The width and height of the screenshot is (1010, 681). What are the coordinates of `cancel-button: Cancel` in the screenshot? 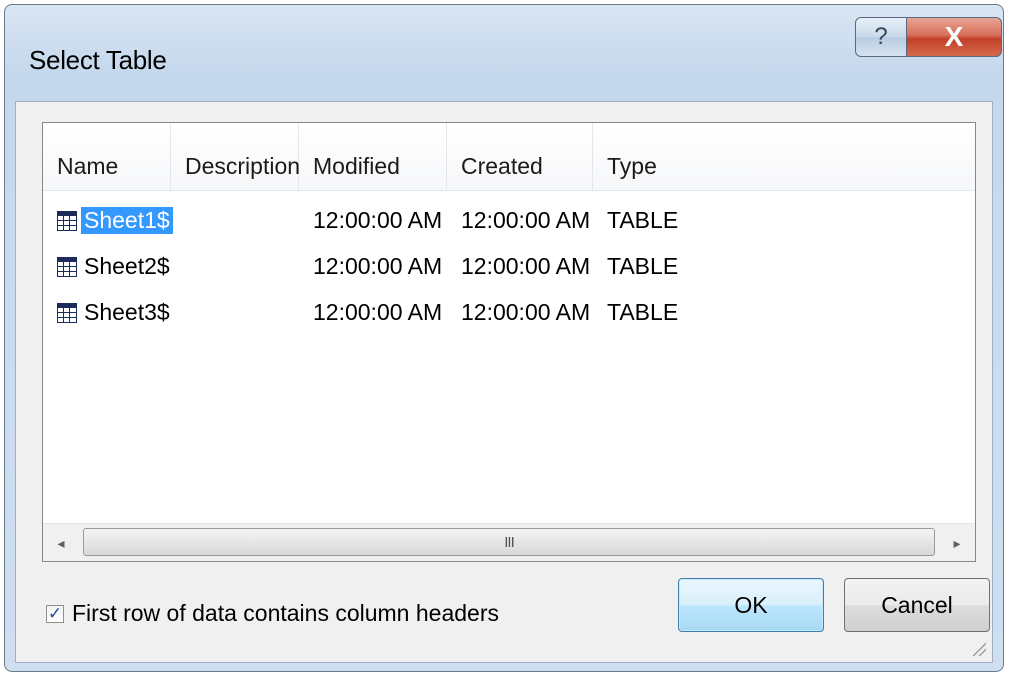 It's located at (917, 605).